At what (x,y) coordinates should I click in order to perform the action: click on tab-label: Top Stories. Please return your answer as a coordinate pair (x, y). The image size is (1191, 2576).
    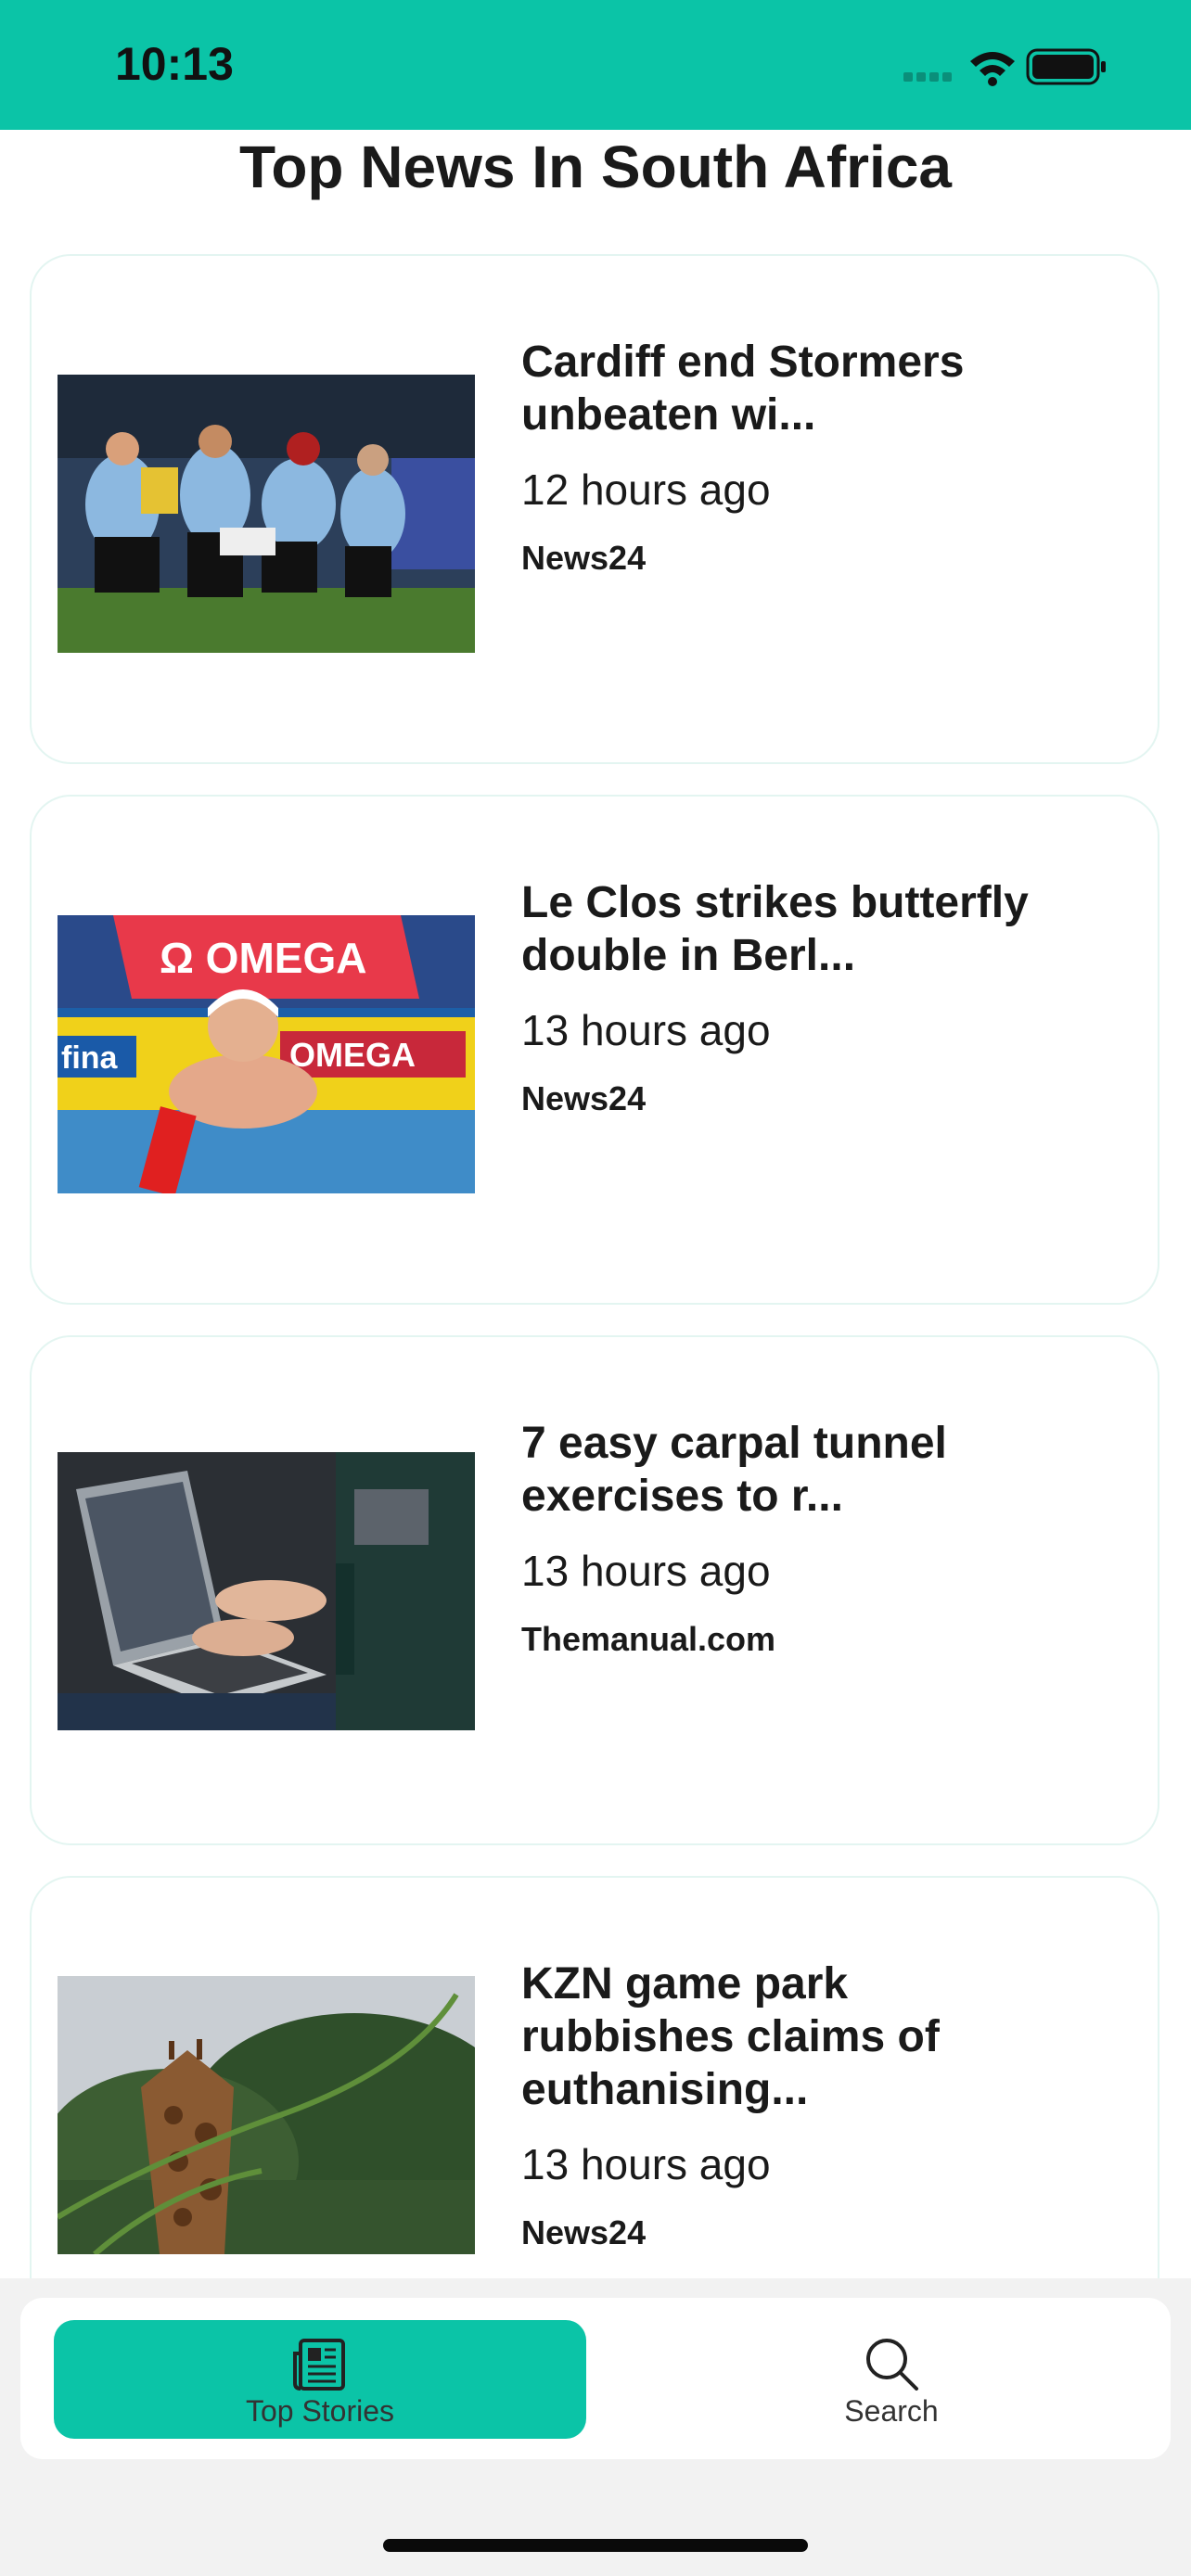
    Looking at the image, I should click on (320, 2411).